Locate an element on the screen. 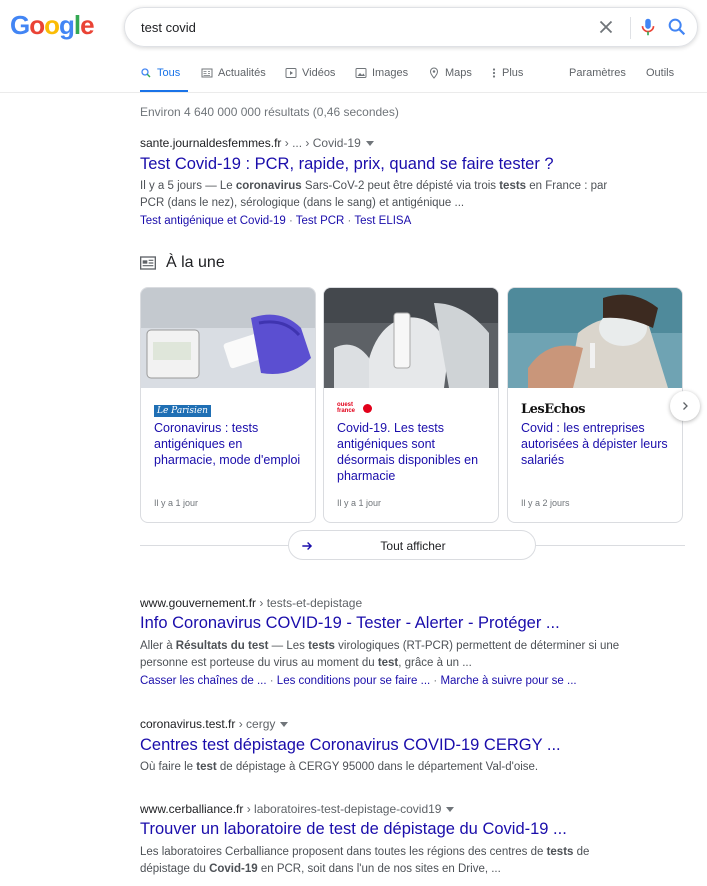 This screenshot has height=886, width=707. news-age: Il y a 2 jours is located at coordinates (545, 503).